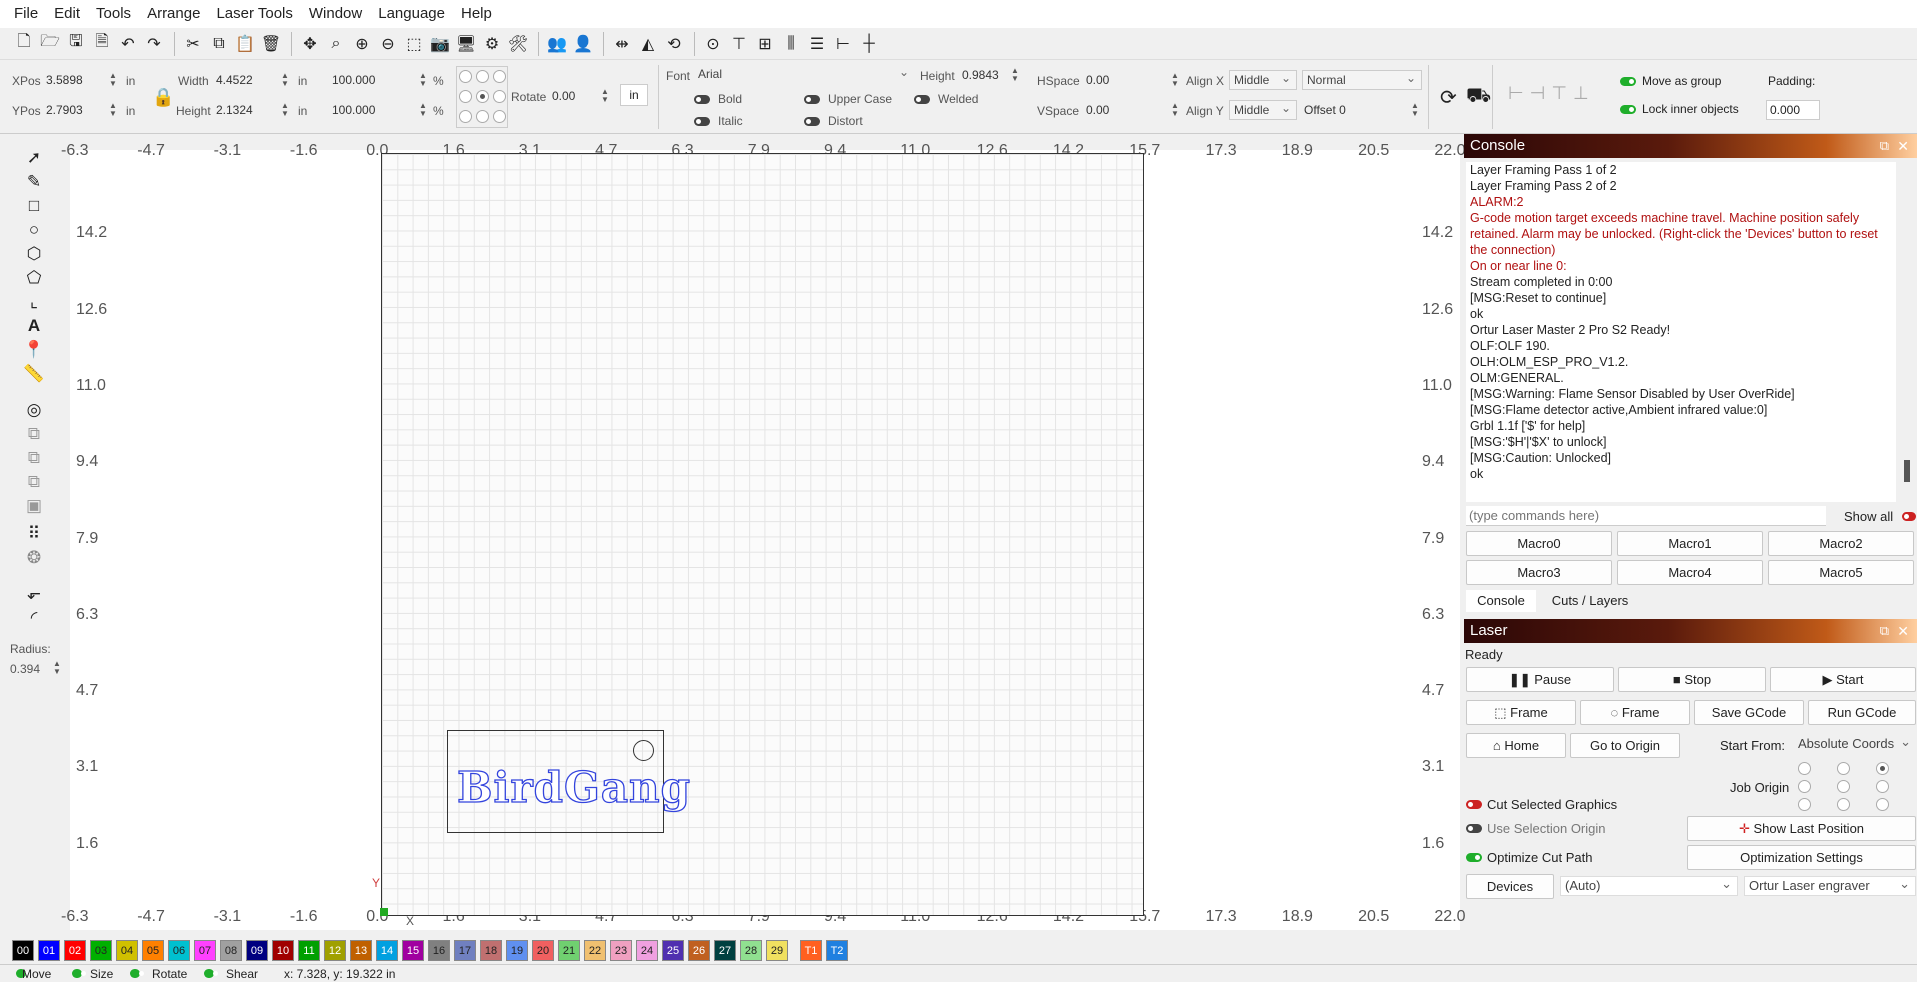 The image size is (1917, 982). What do you see at coordinates (205, 950) in the screenshot?
I see `layer-swatch-07: 07` at bounding box center [205, 950].